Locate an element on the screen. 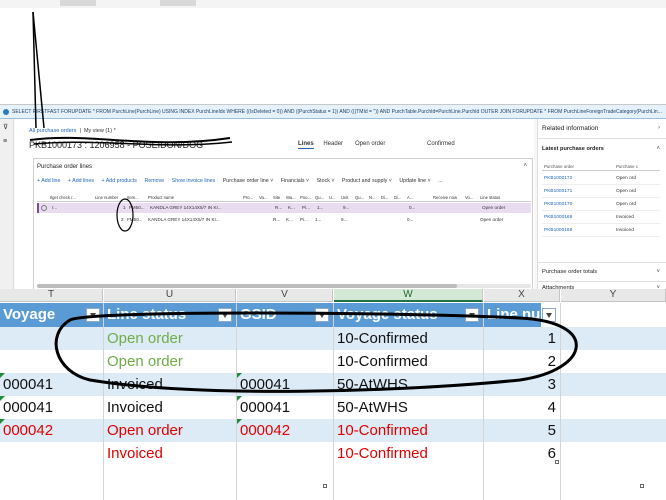 This screenshot has height=500, width=666. po-link: PKB1000172 is located at coordinates (558, 178).